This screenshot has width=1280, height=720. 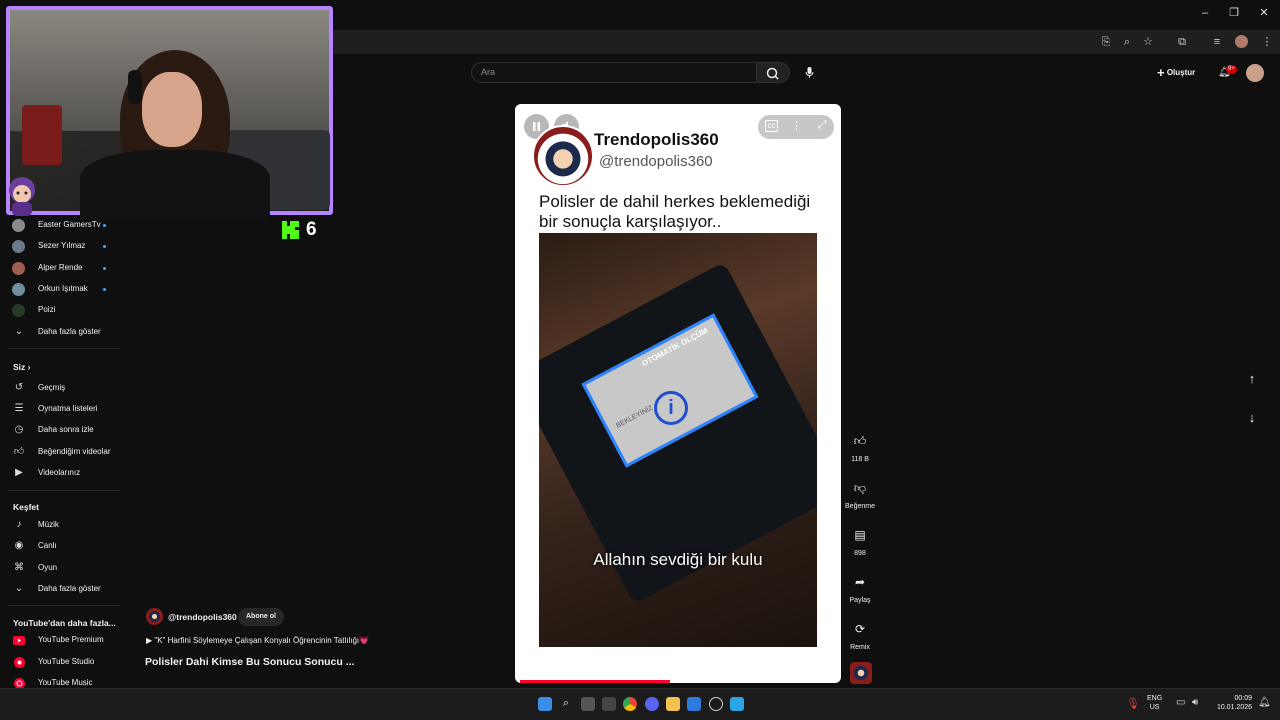 I want to click on sidebar-item-label: YouTube Studio, so click(x=66, y=661).